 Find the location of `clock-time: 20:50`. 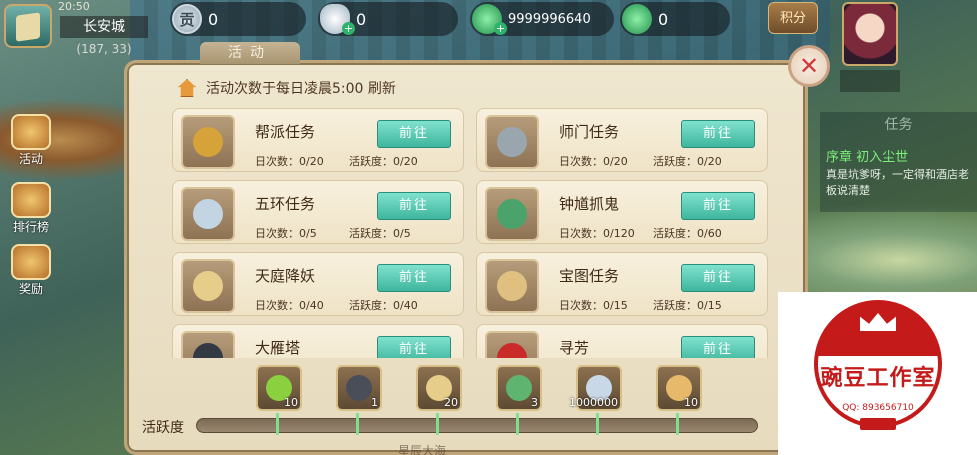

clock-time: 20:50 is located at coordinates (74, 6).